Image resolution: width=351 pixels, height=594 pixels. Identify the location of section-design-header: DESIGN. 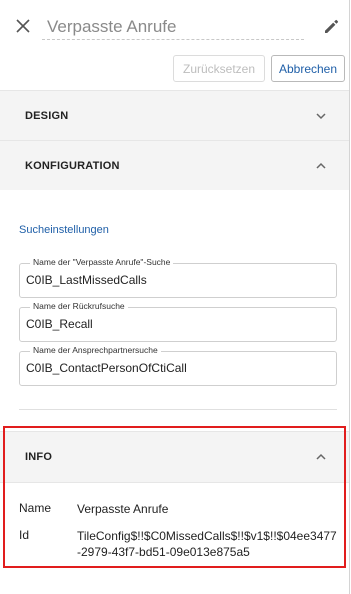
(174, 115).